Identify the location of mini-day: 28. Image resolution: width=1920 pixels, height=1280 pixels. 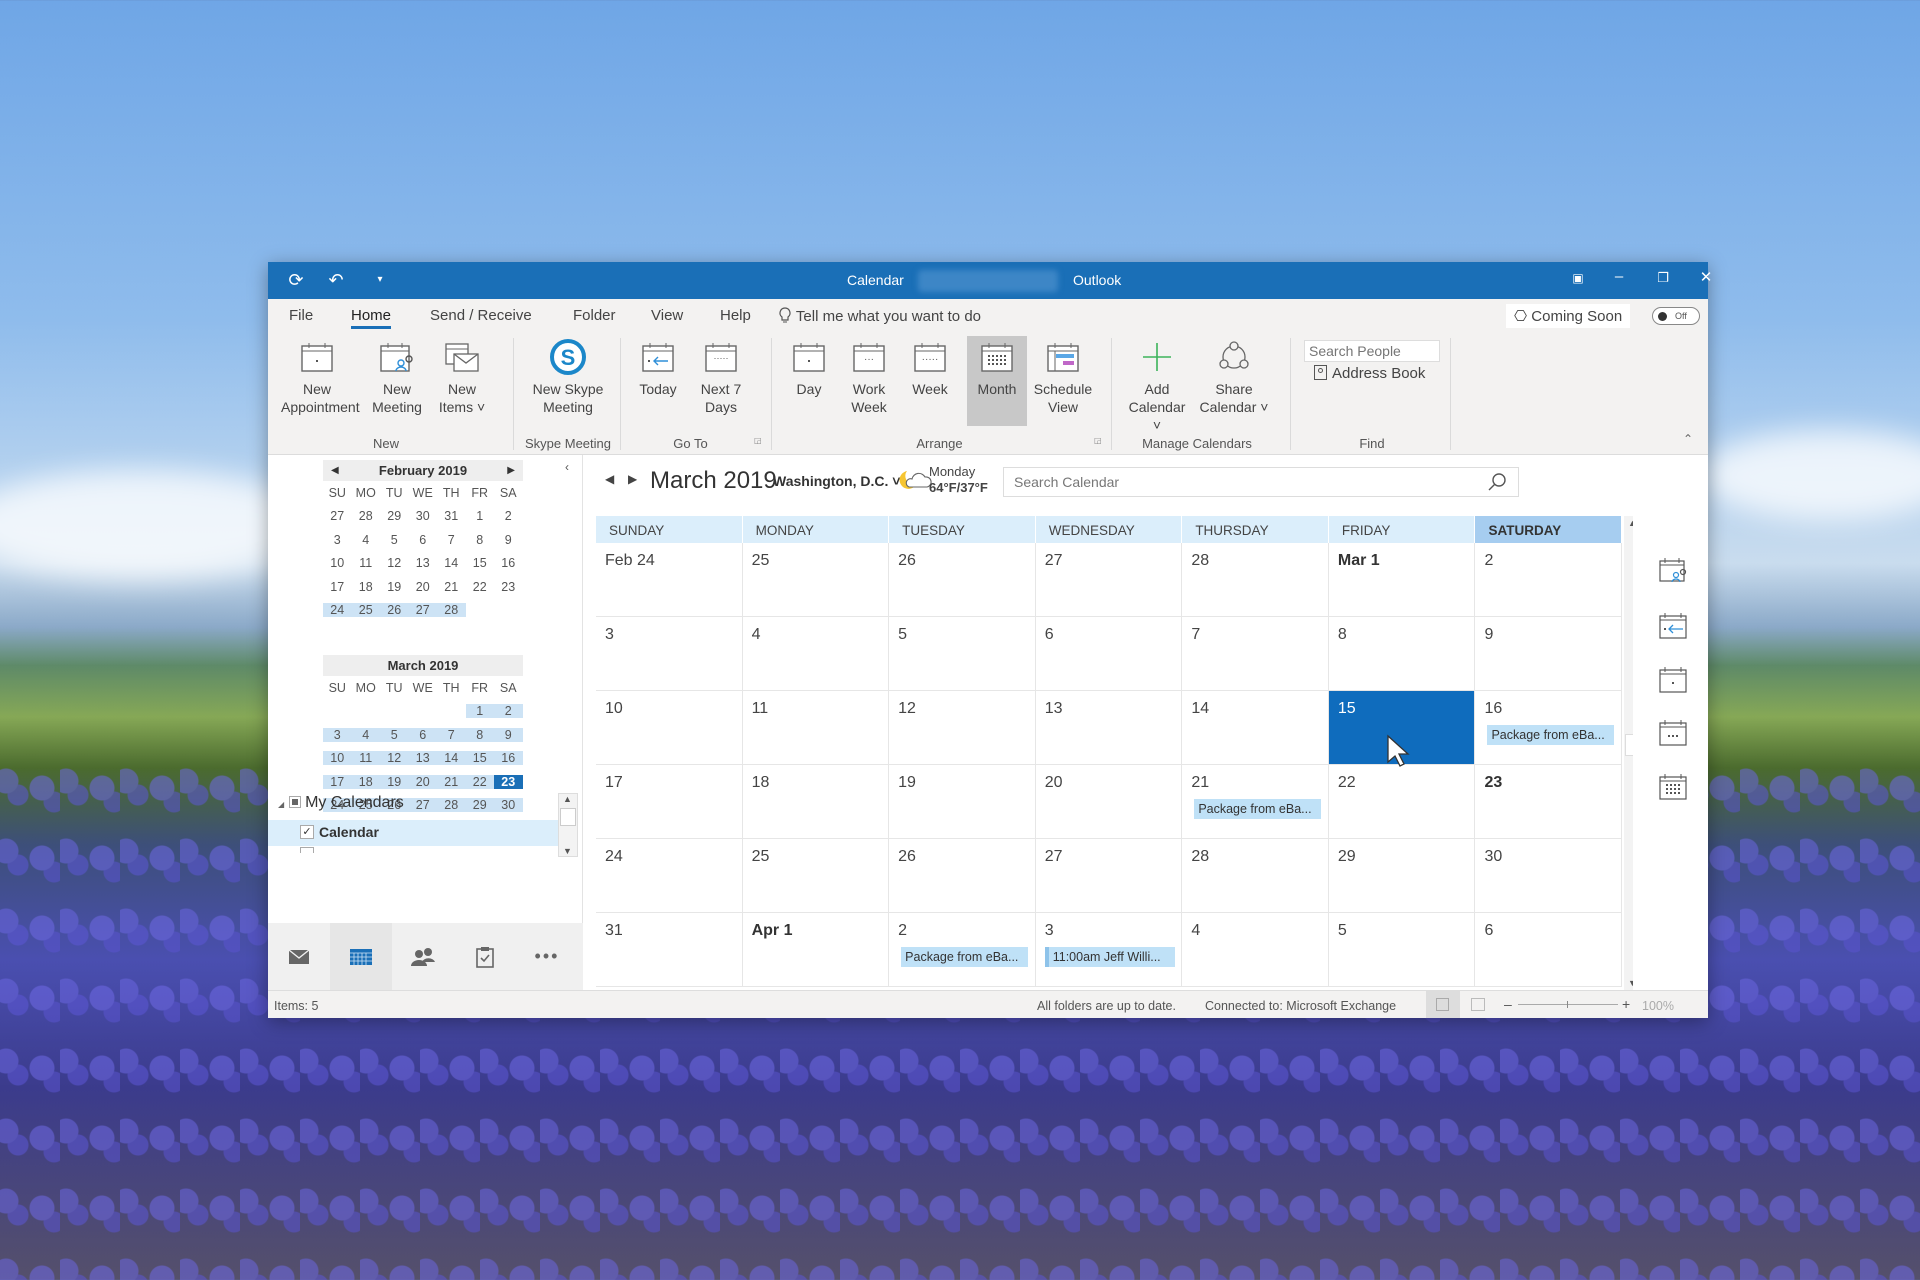
(451, 610).